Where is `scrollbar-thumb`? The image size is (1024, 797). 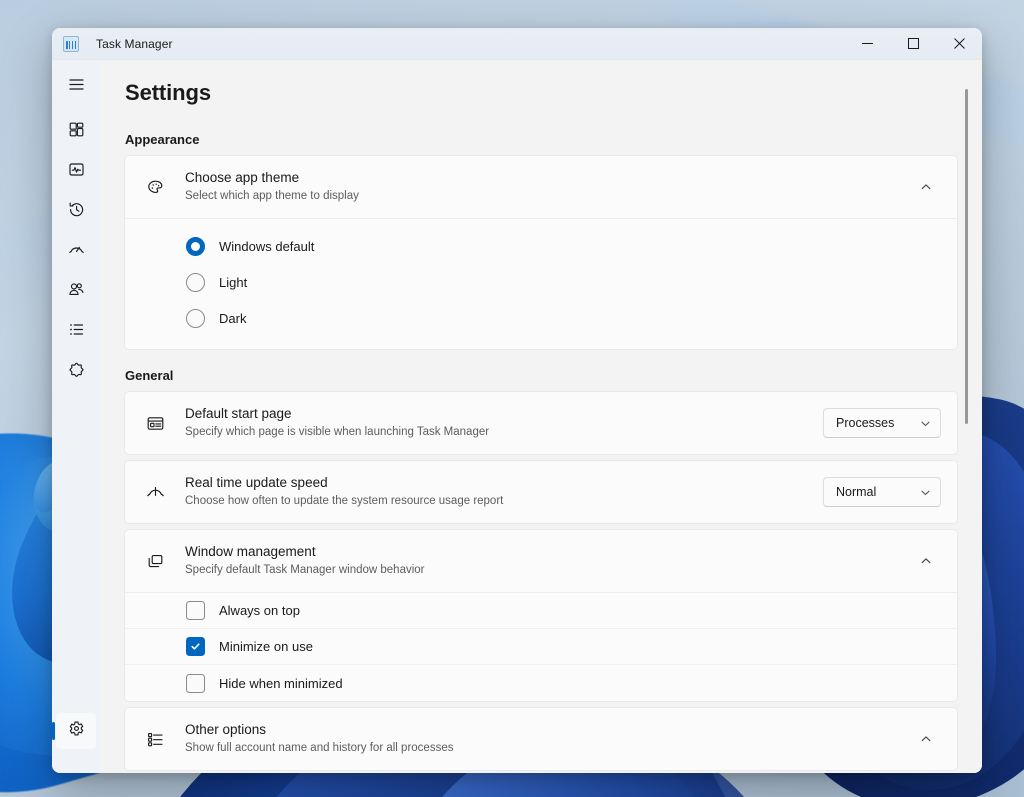
scrollbar-thumb is located at coordinates (966, 256).